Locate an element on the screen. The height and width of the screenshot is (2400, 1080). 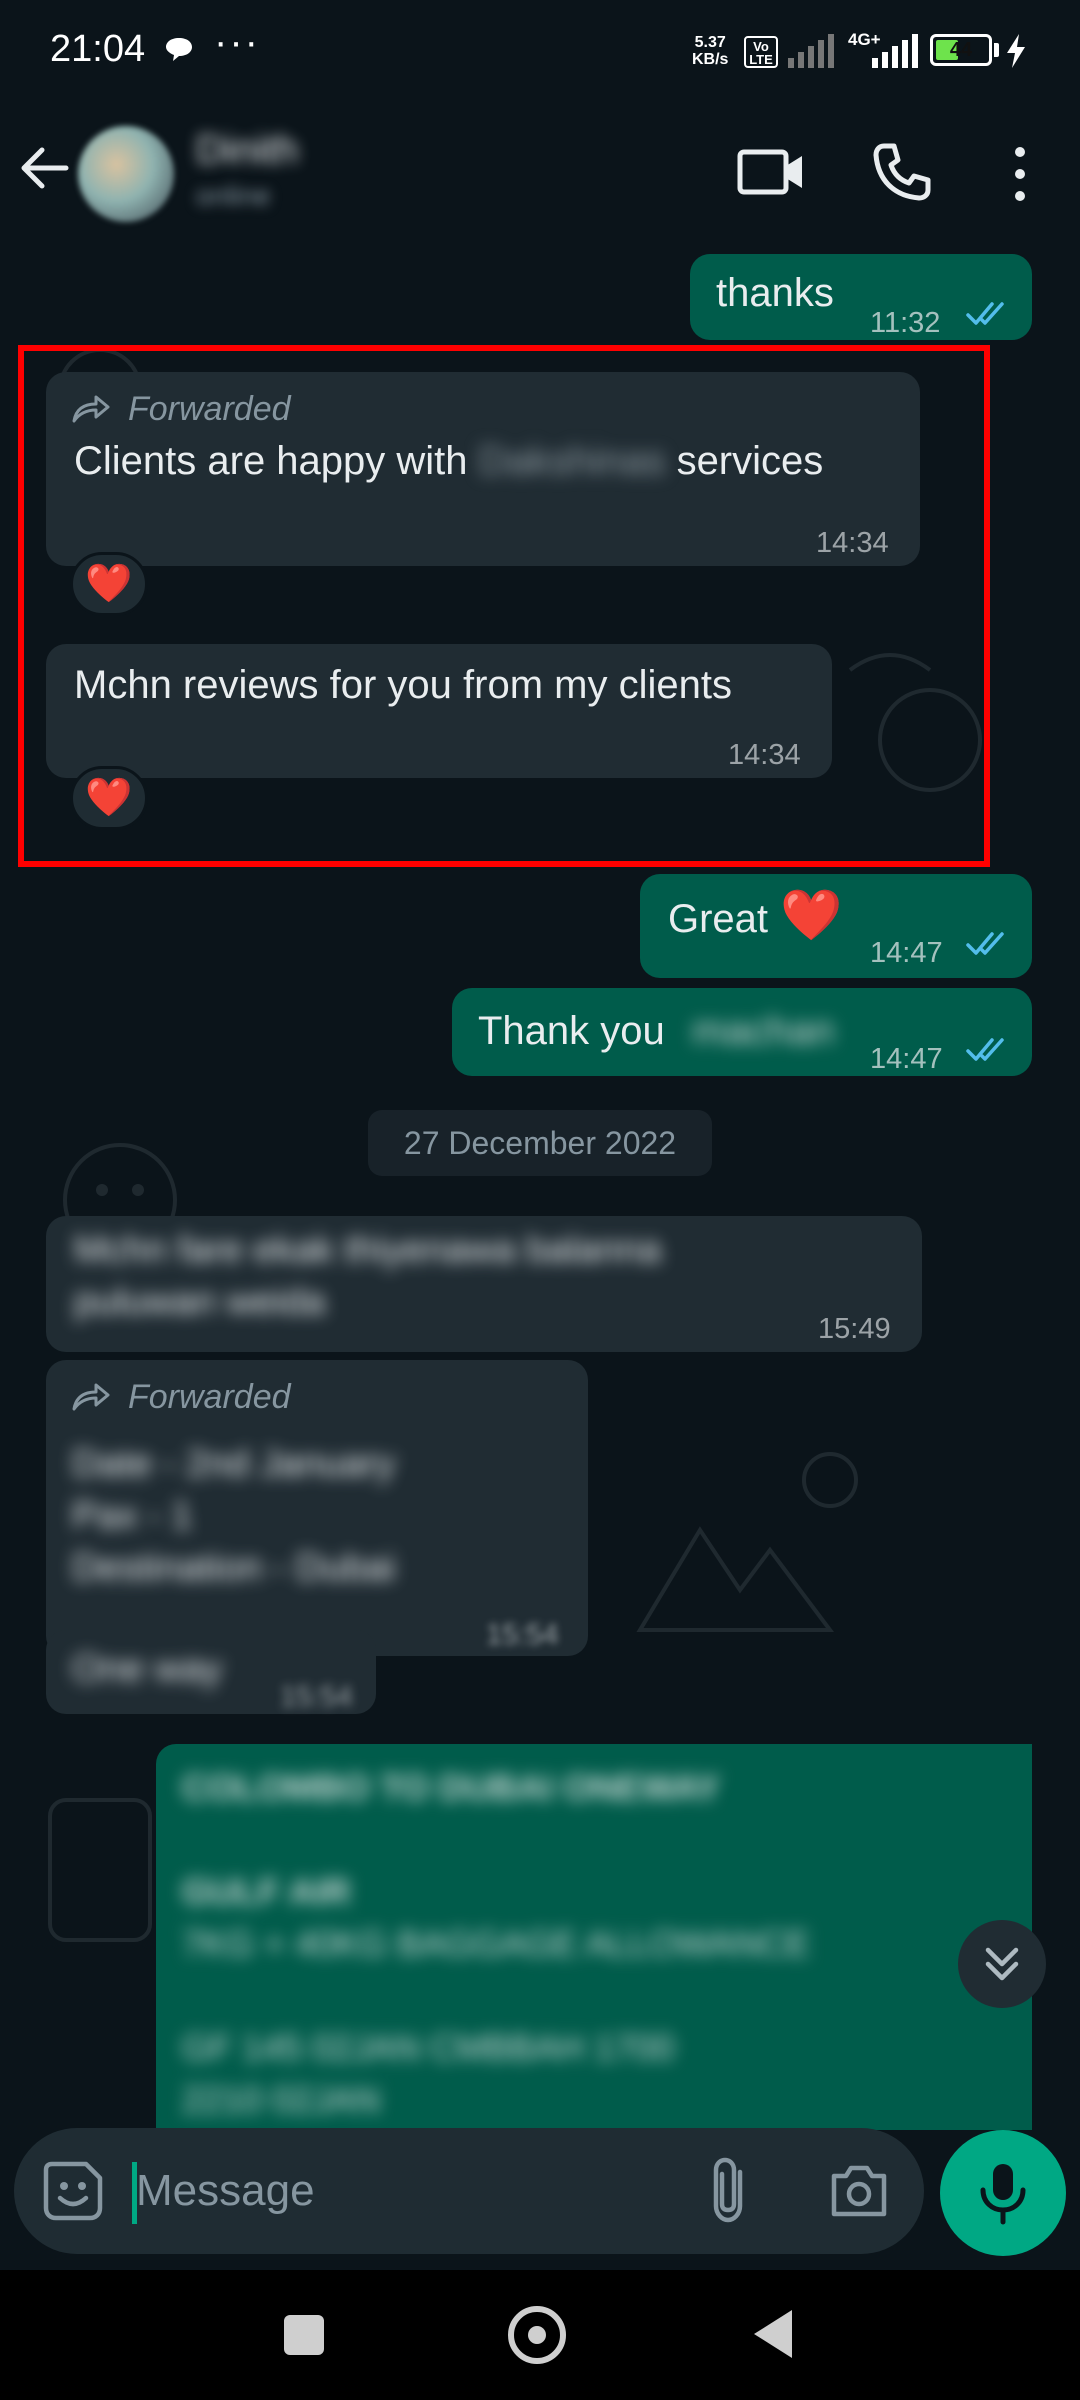
message-input is located at coordinates (416, 2191).